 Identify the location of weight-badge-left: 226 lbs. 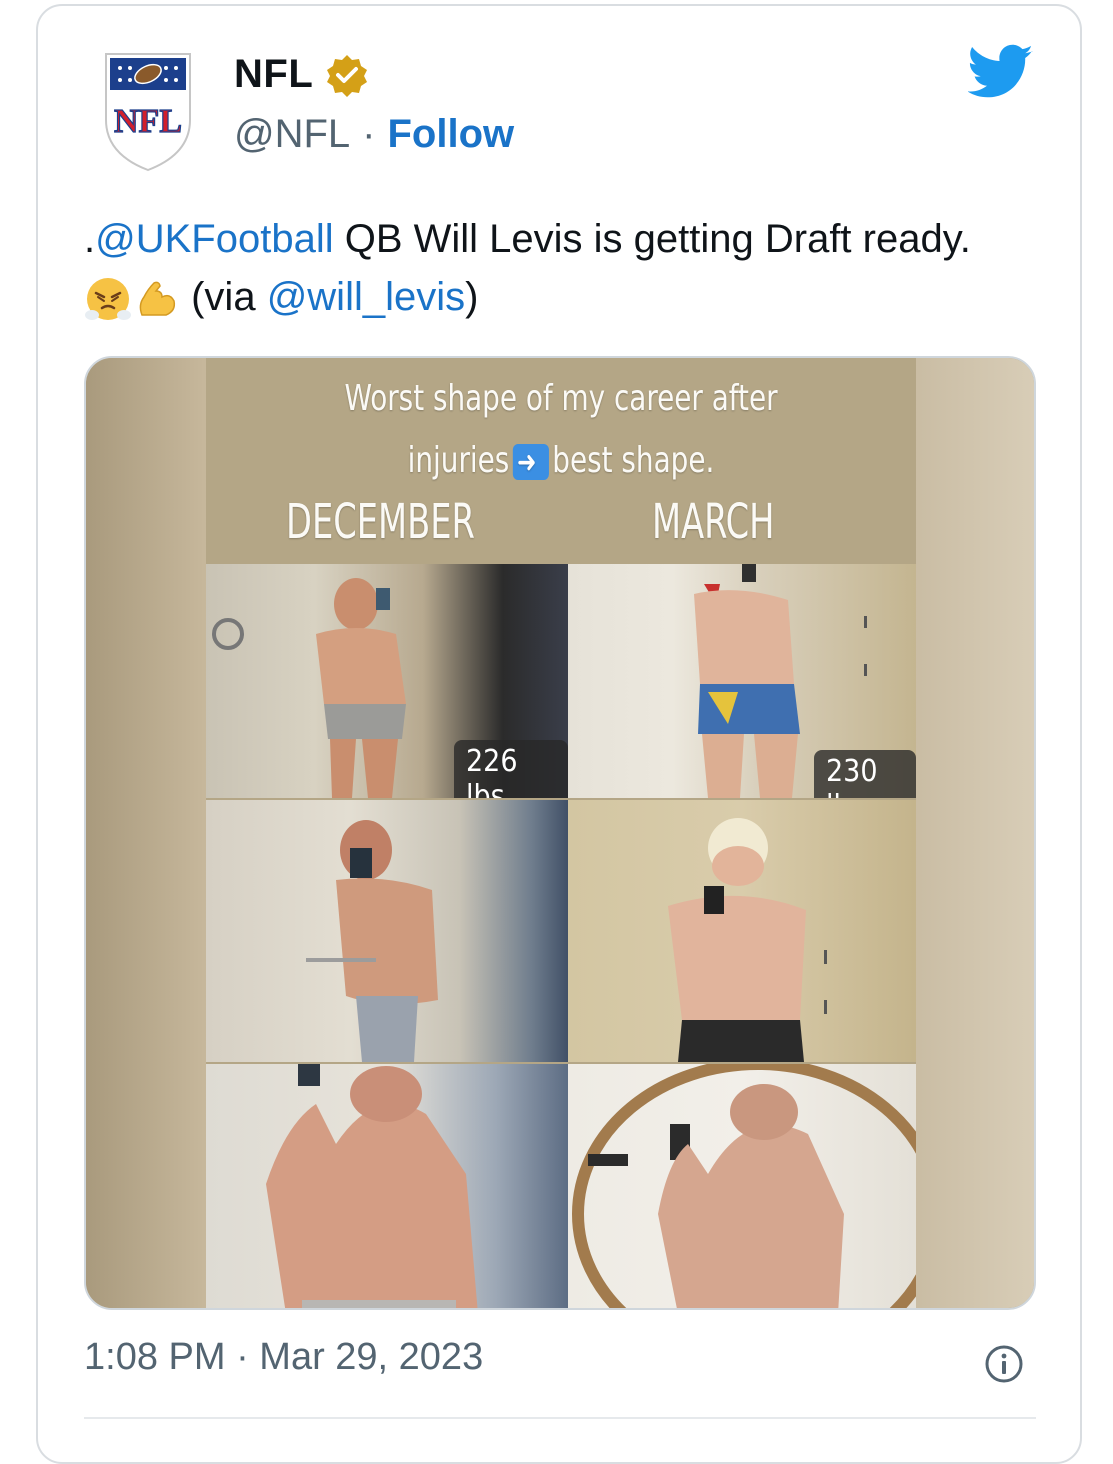
(511, 769).